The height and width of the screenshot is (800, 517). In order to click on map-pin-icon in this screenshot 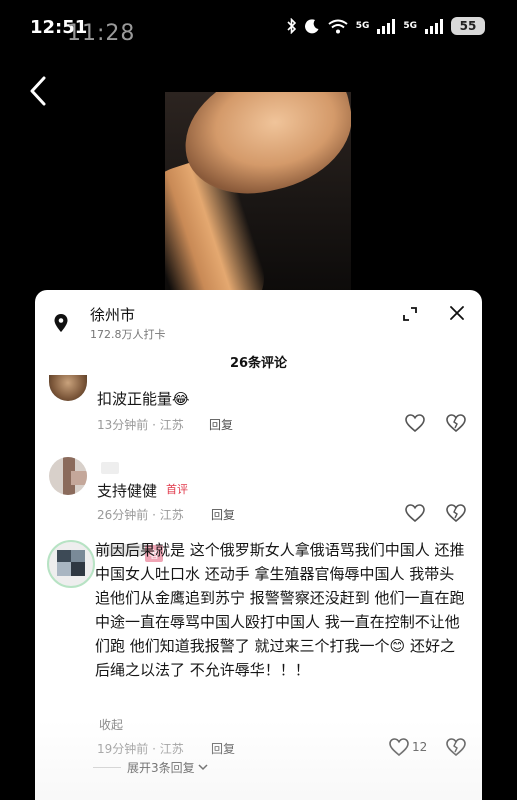, I will do `click(61, 323)`.